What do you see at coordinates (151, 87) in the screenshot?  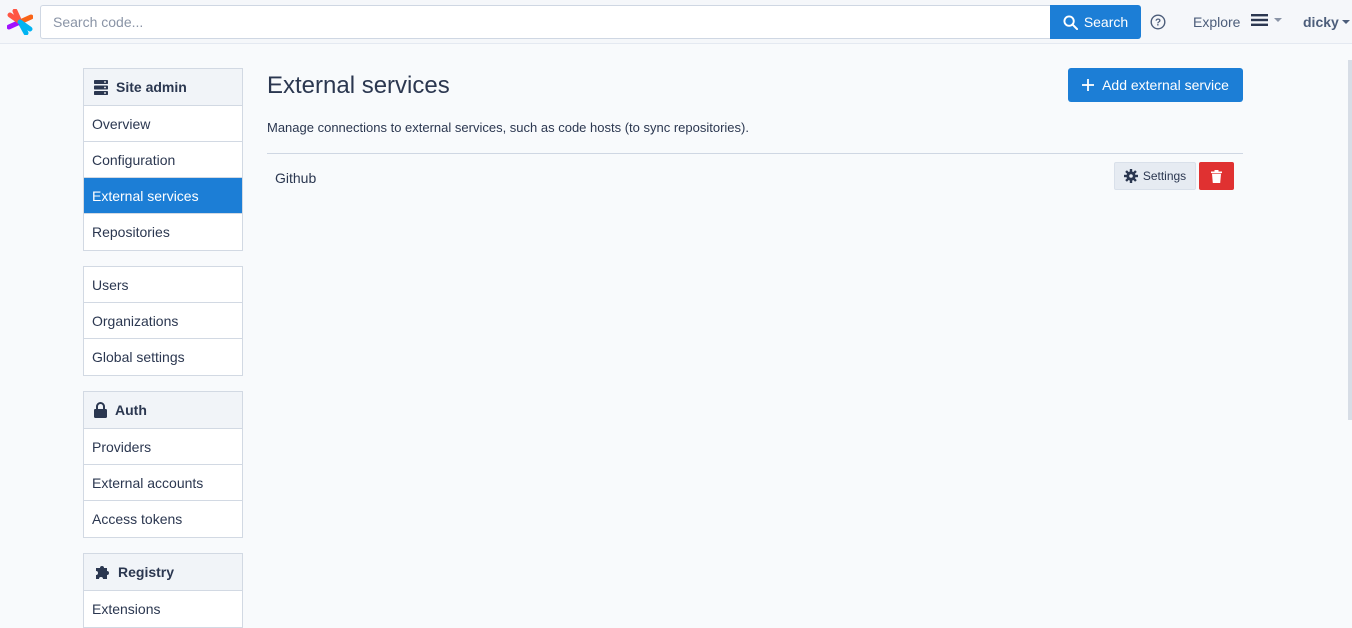 I see `sidebar-site-admin-title: Site admin` at bounding box center [151, 87].